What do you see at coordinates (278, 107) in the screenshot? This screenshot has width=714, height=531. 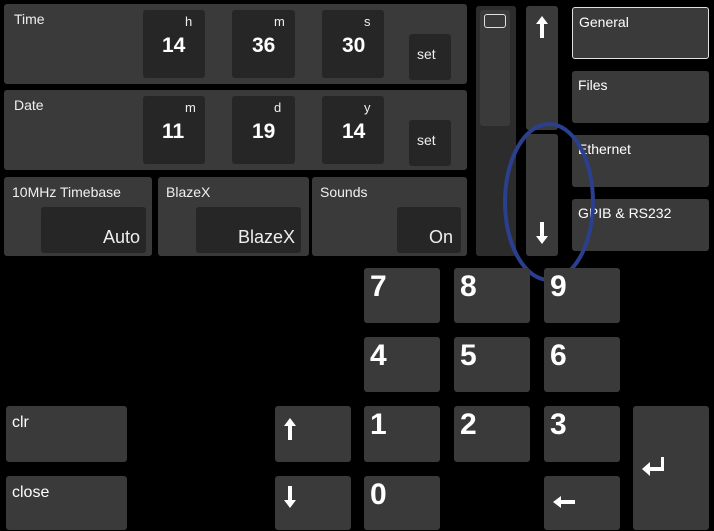 I see `day-unit: d` at bounding box center [278, 107].